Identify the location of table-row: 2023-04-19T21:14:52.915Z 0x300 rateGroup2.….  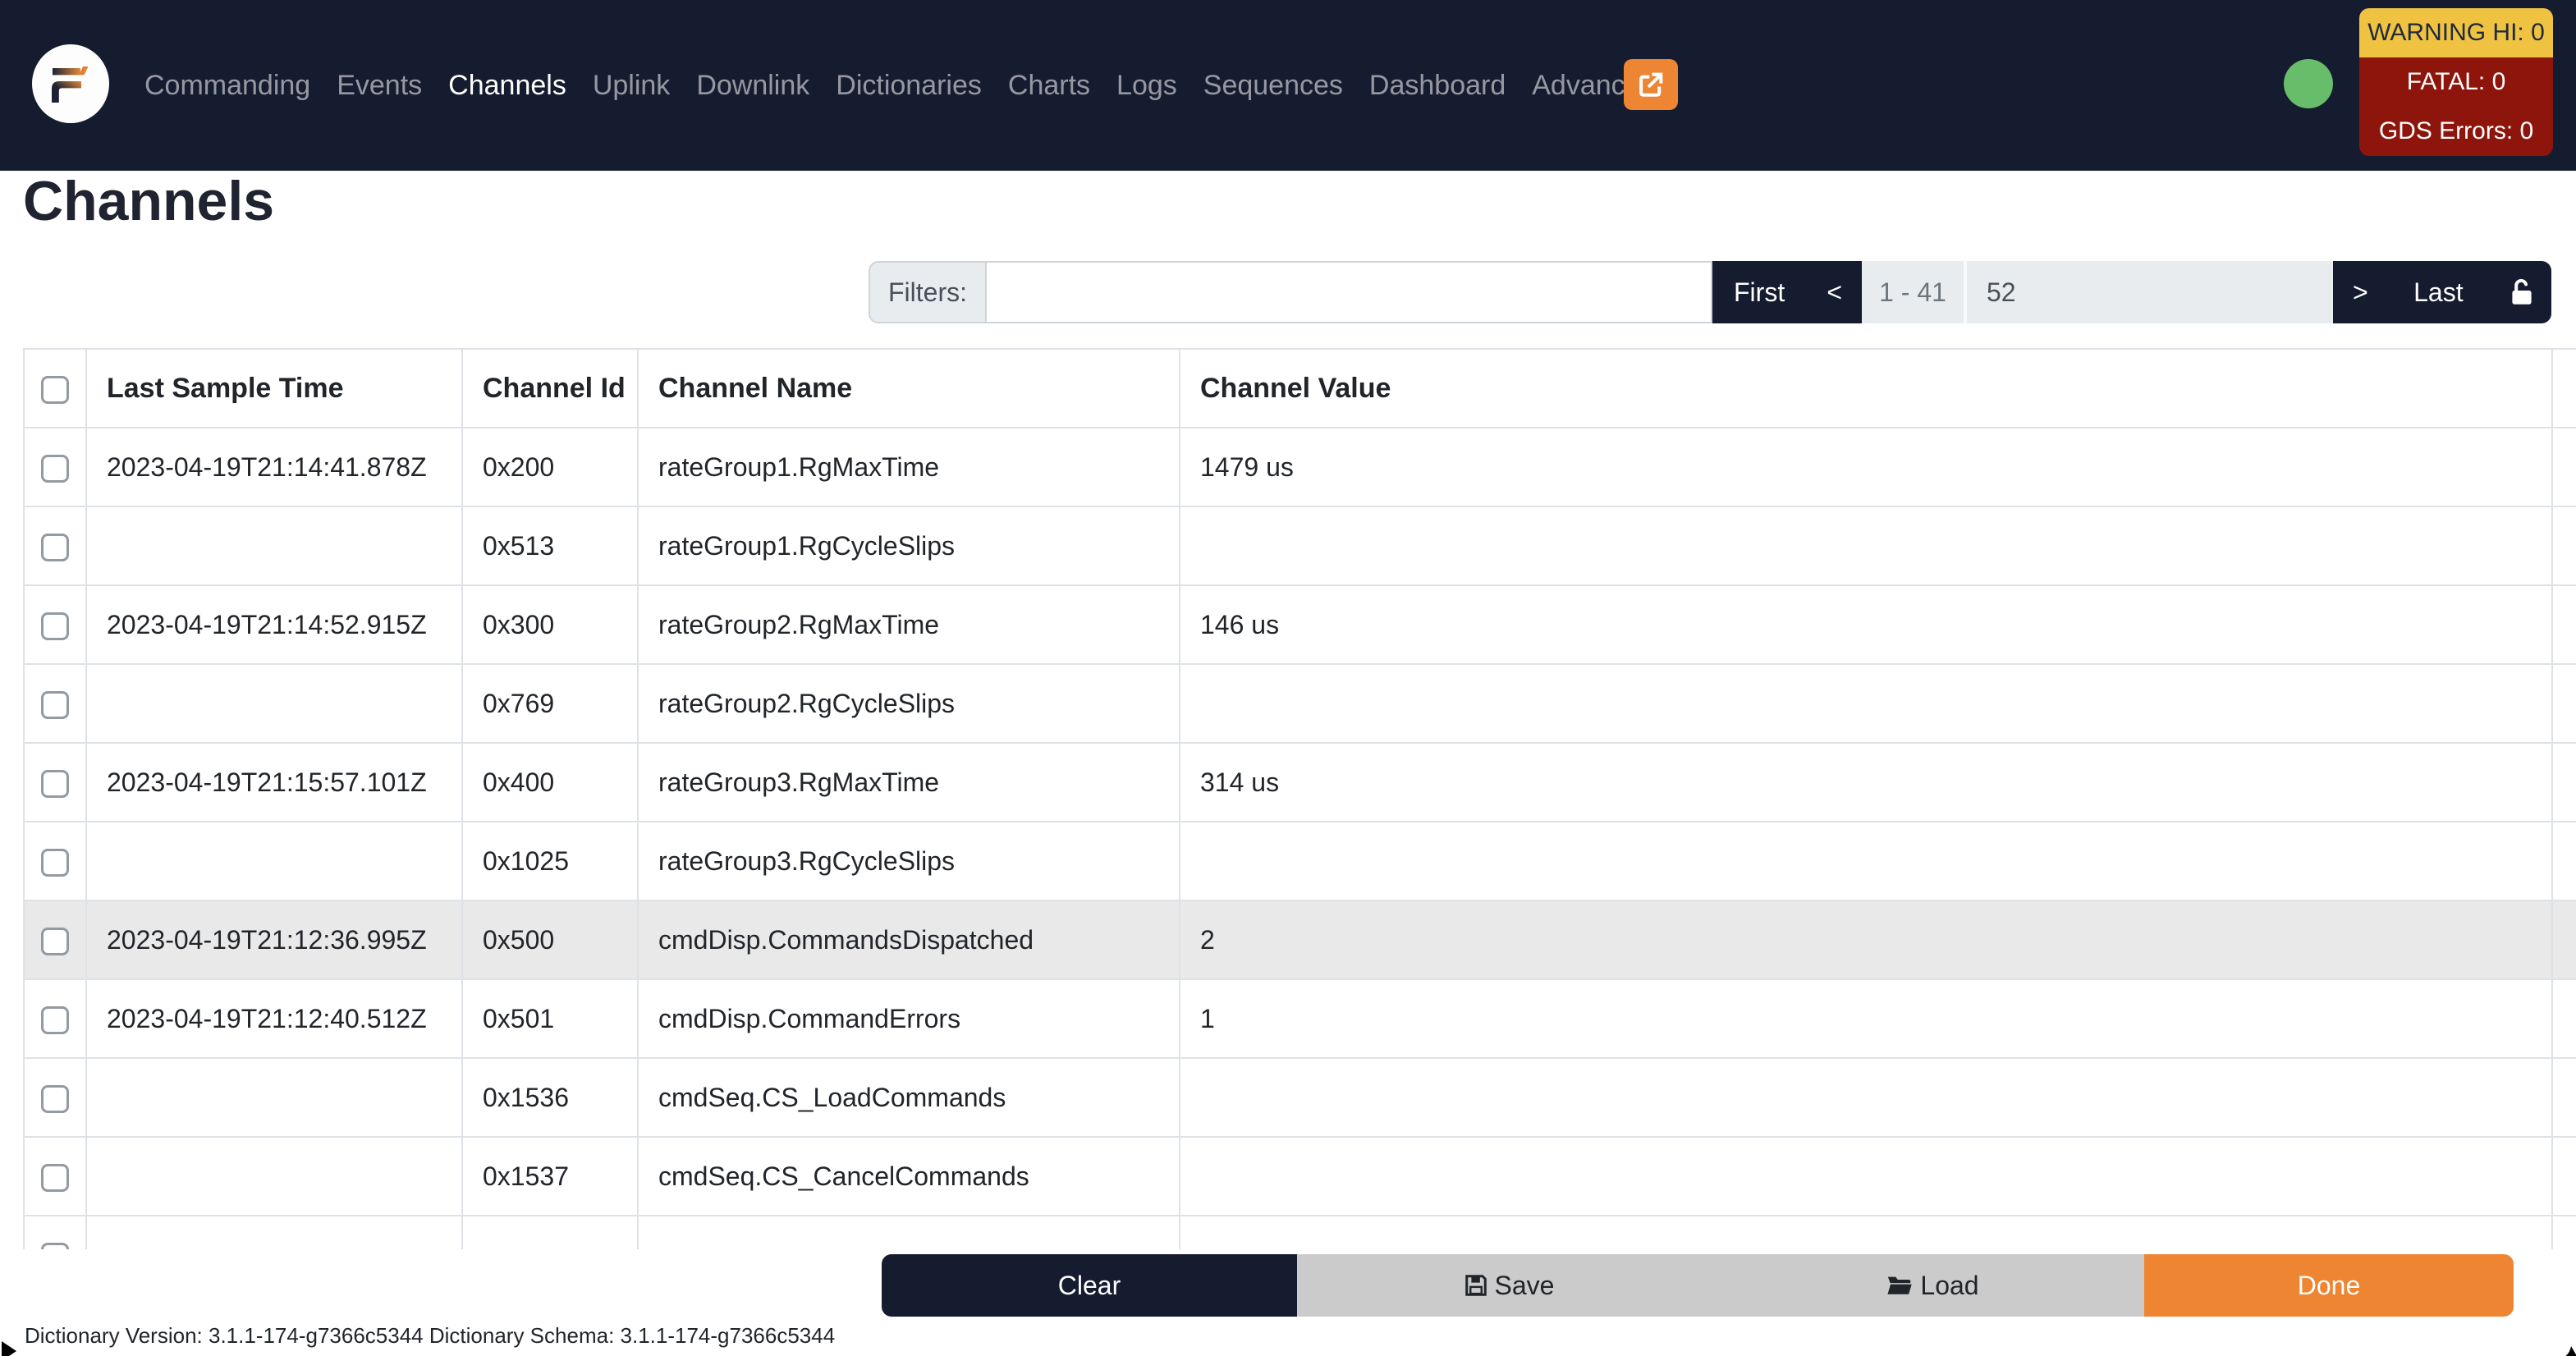
(1300, 624).